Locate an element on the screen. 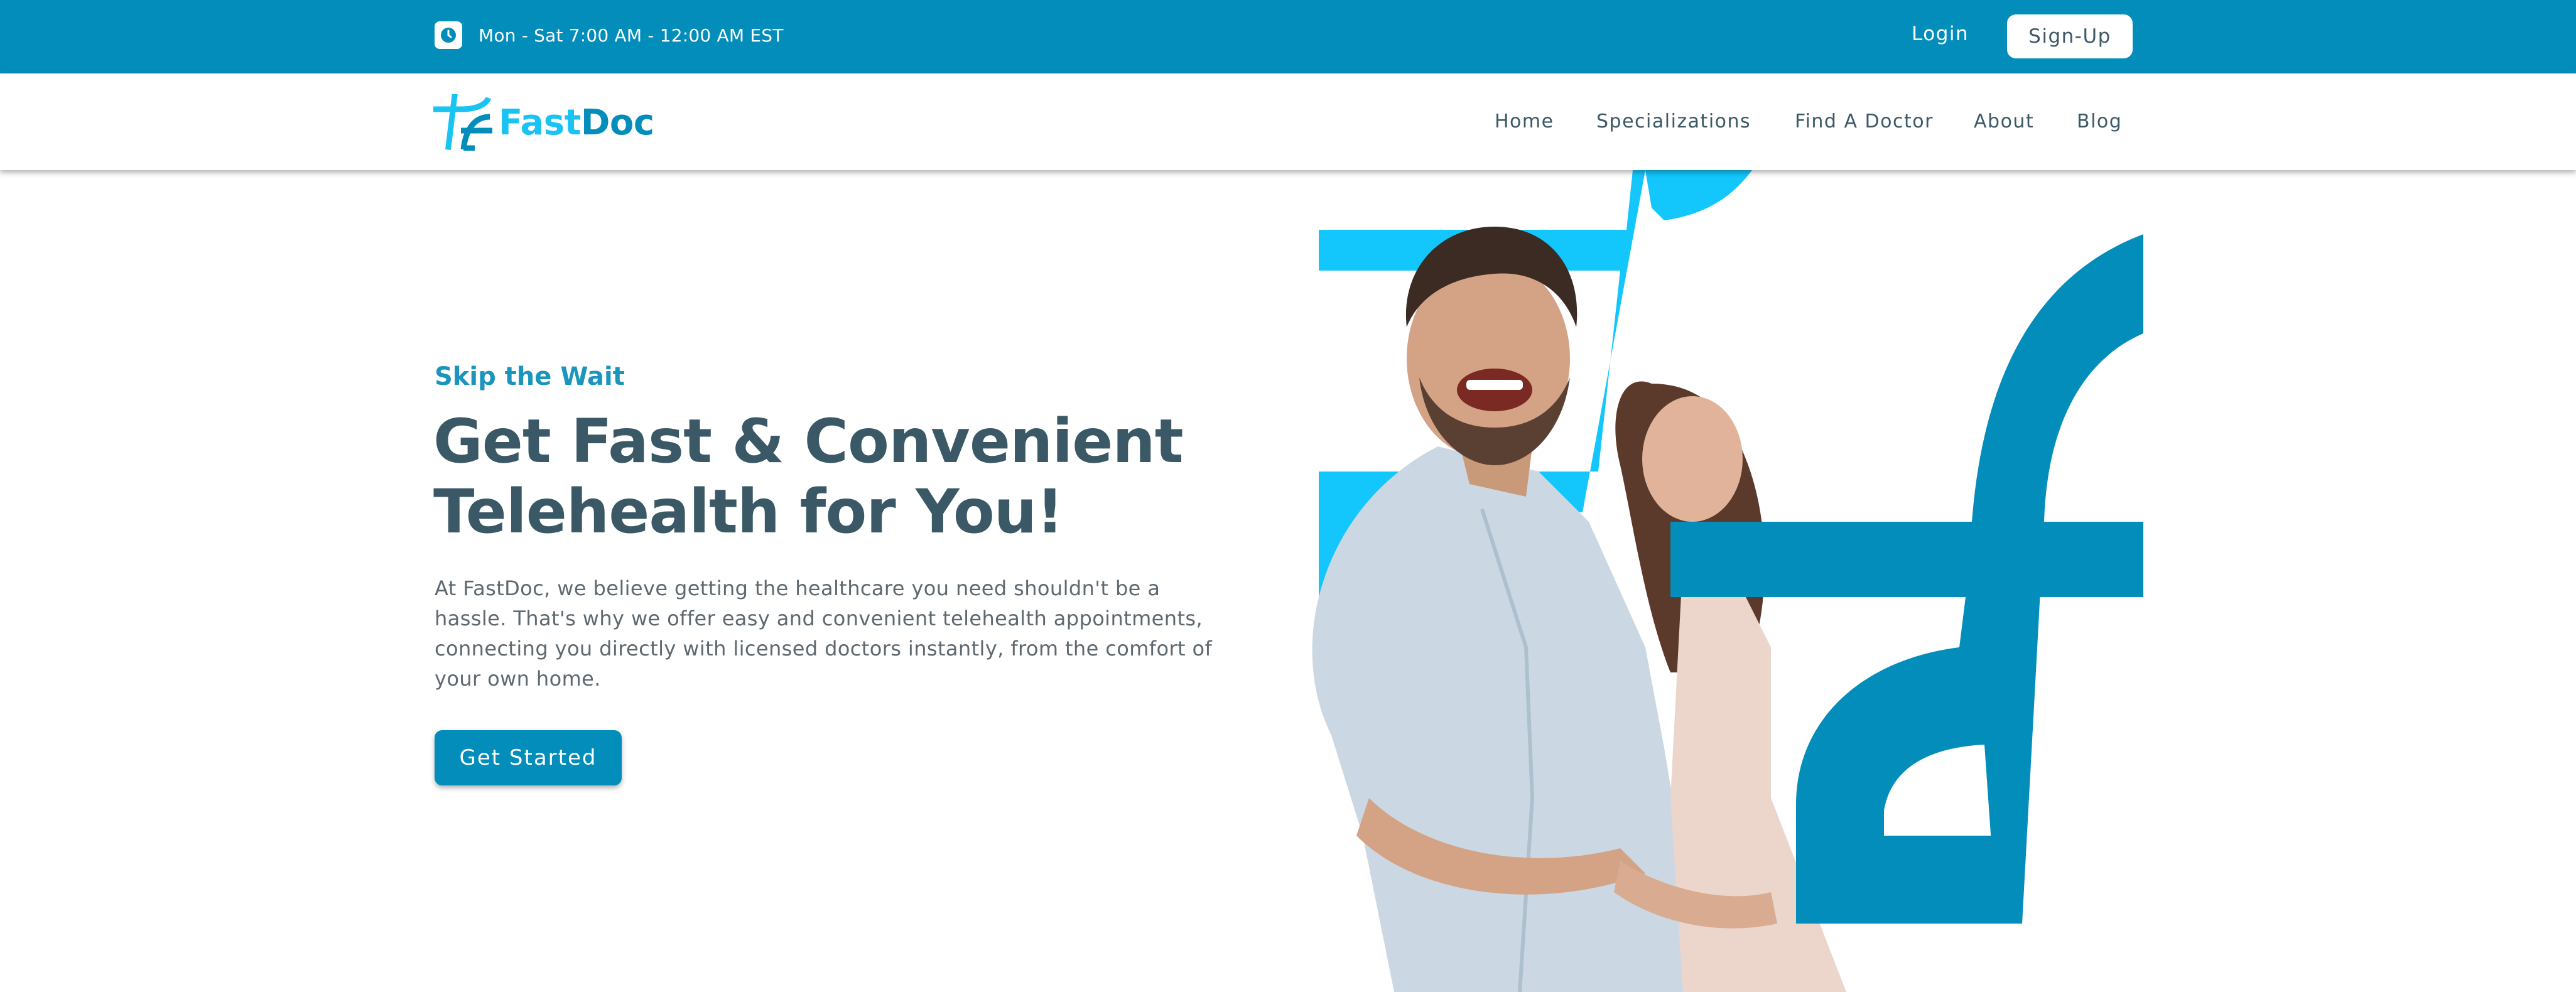  login-link: Login is located at coordinates (1940, 34).